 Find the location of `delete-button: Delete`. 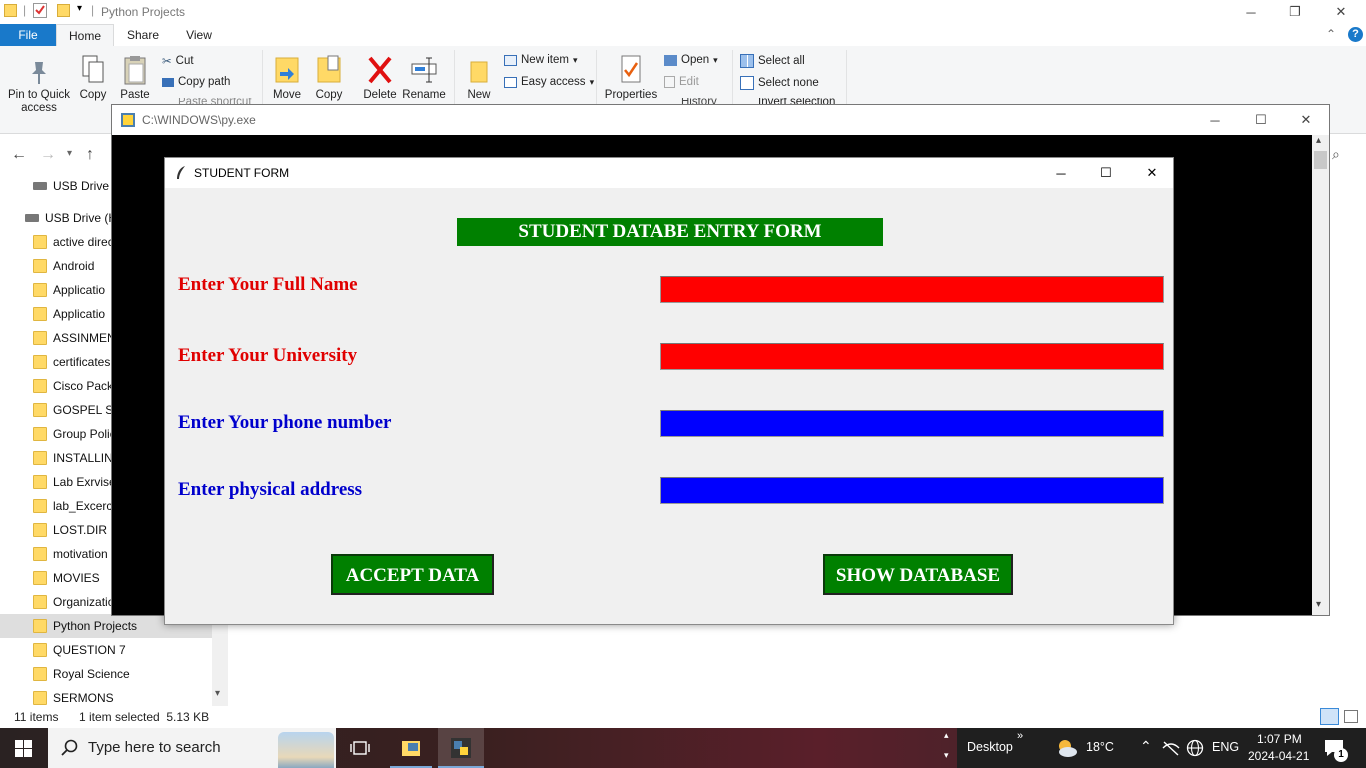

delete-button: Delete is located at coordinates (380, 77).